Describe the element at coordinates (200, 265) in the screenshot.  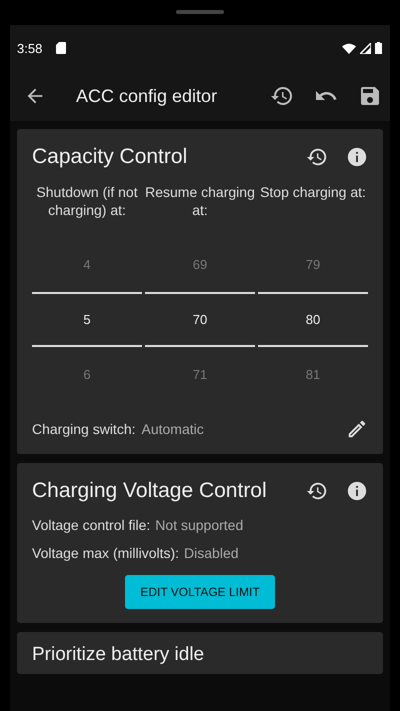
I see `picker-value: 69` at that location.